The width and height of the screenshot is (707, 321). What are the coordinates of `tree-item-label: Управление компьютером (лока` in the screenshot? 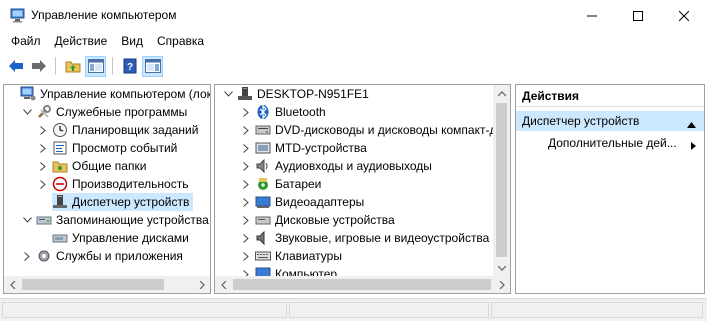 It's located at (125, 94).